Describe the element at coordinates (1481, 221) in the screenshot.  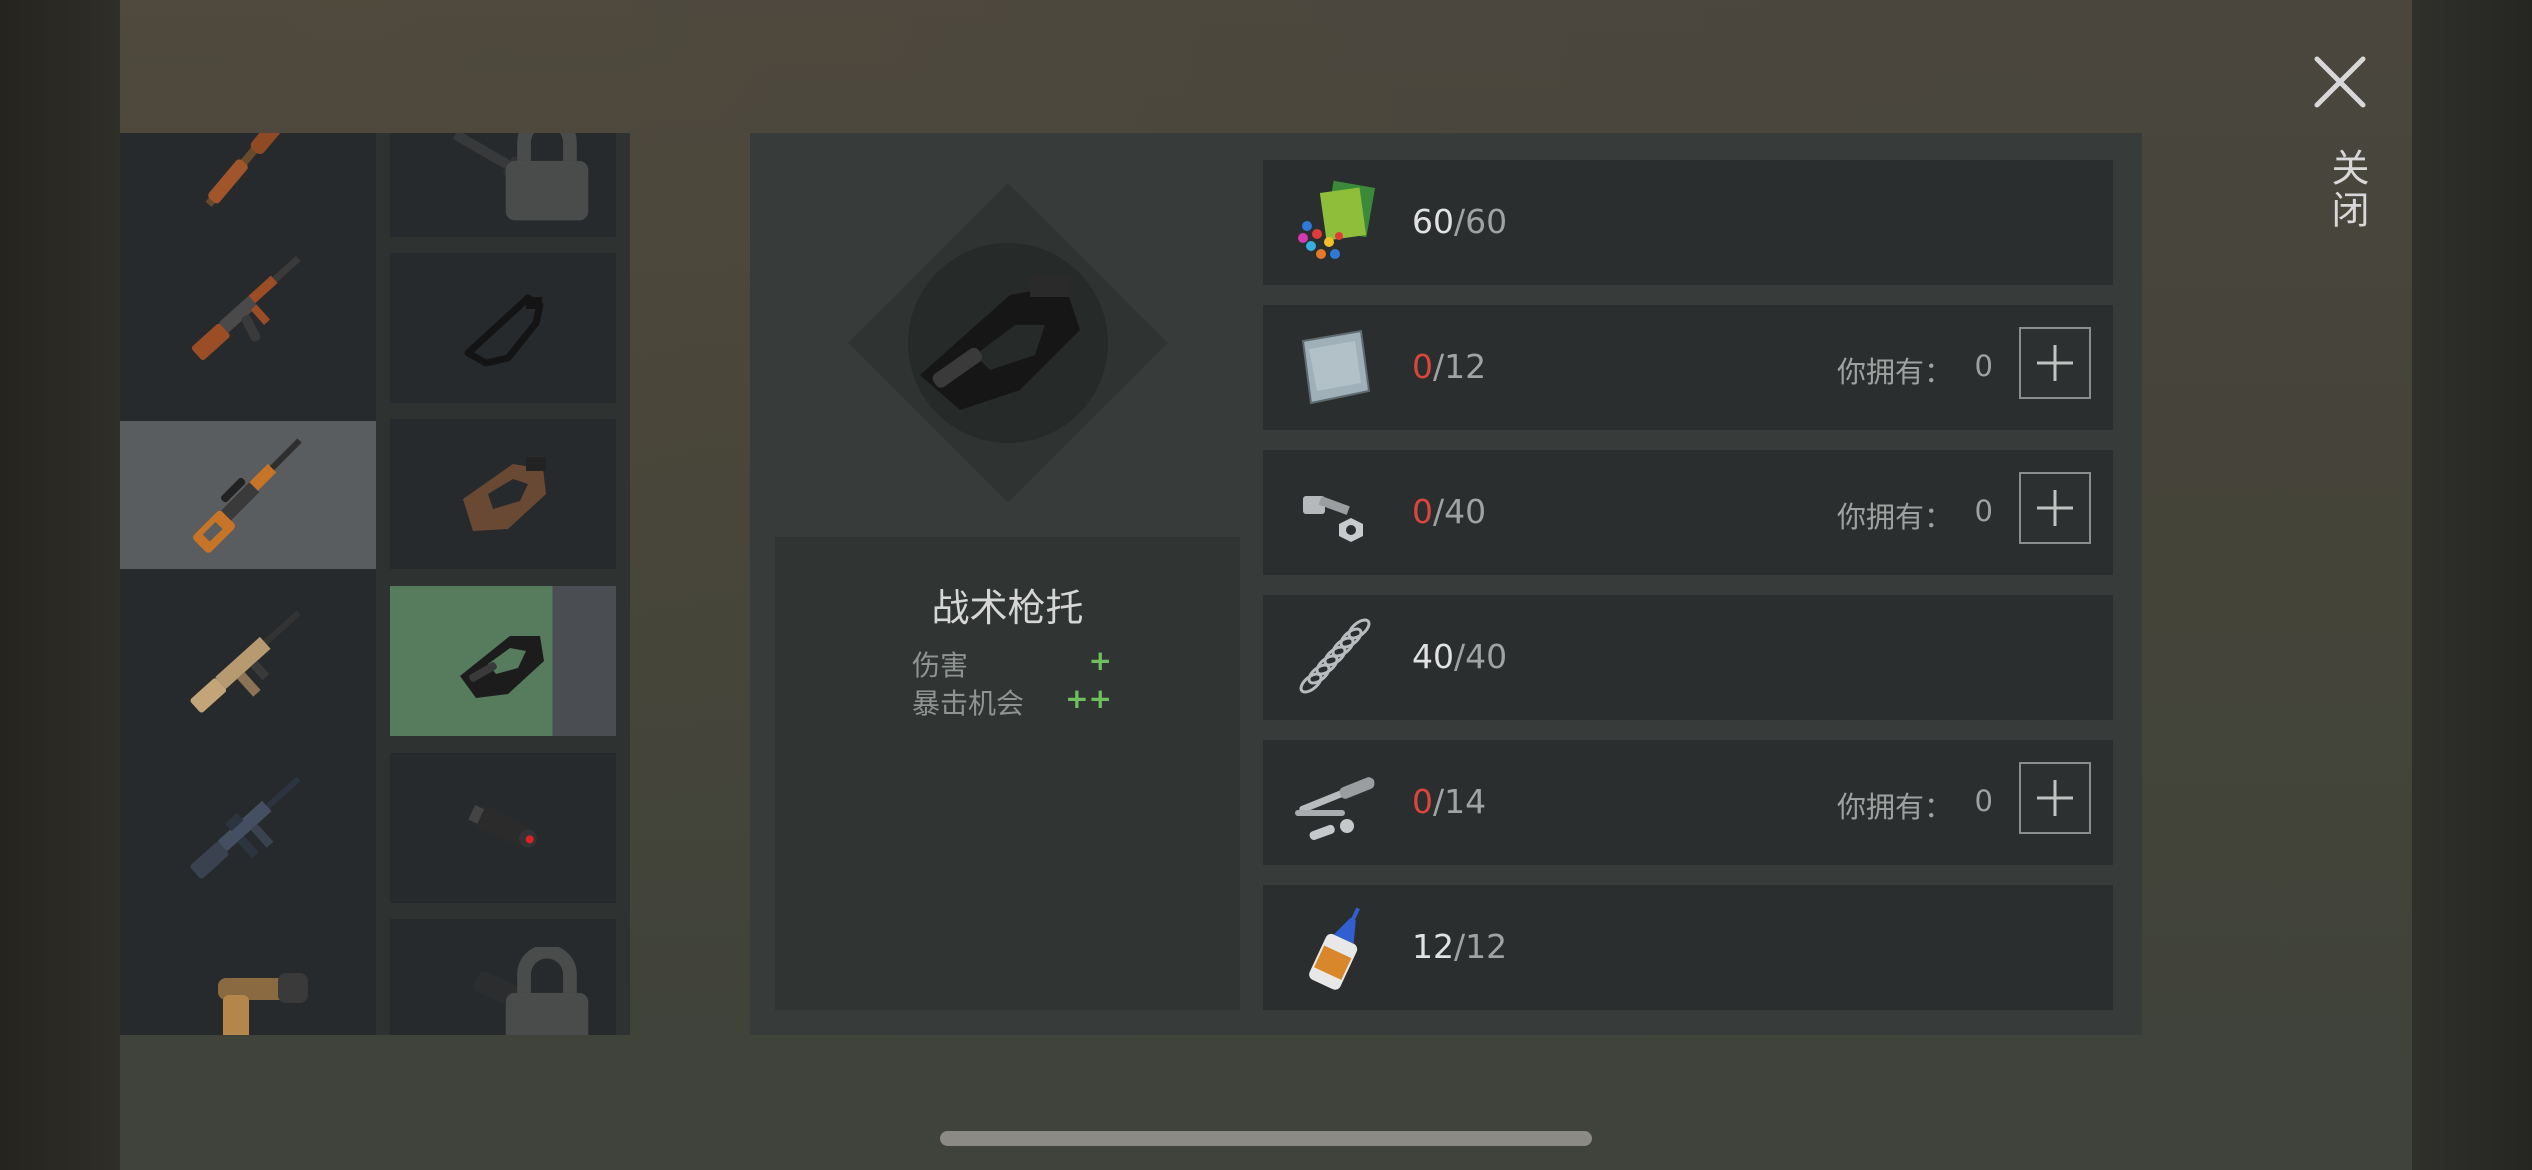
I see `resource-need: /60` at that location.